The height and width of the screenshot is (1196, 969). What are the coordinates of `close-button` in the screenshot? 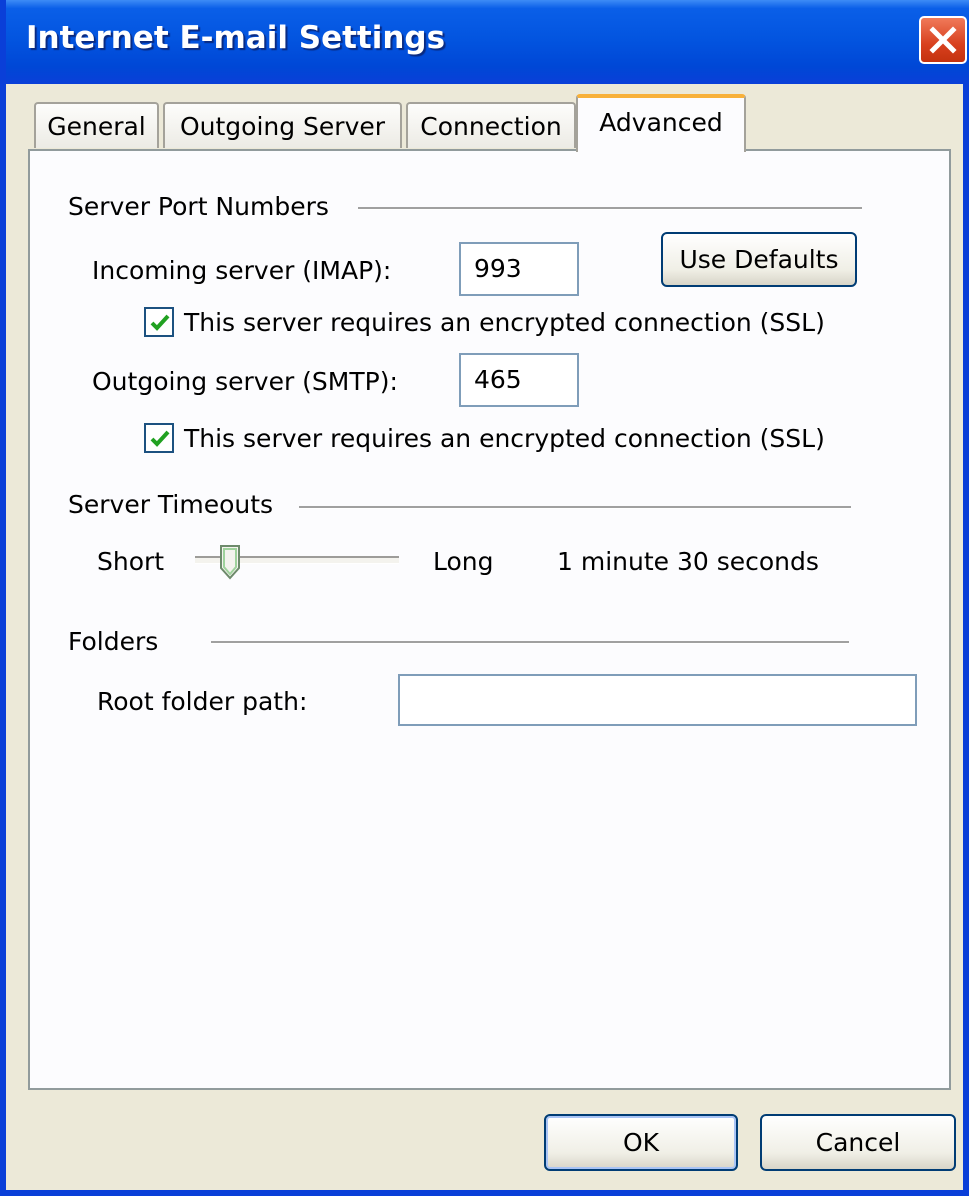 It's located at (943, 40).